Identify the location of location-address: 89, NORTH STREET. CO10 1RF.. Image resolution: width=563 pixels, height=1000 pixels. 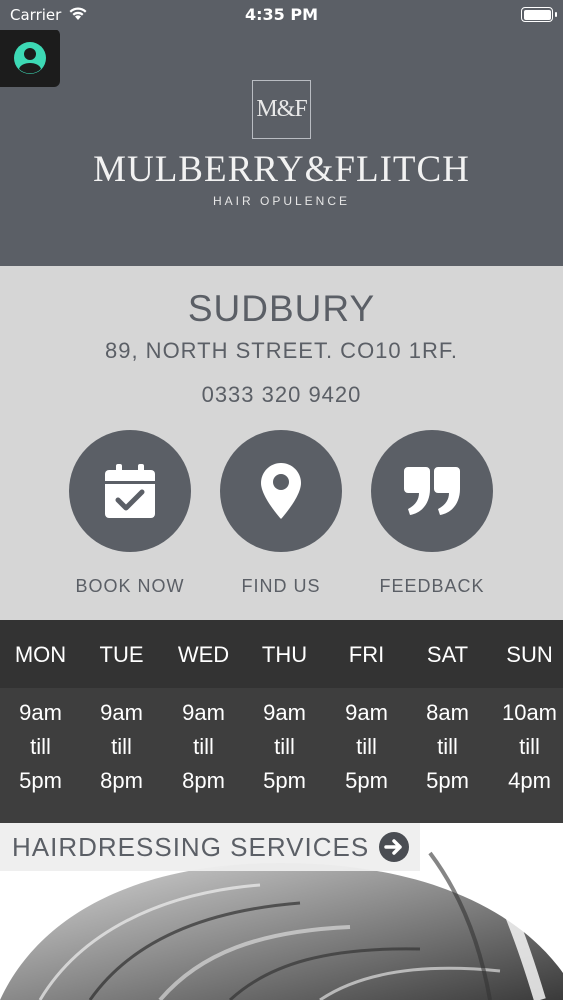
(281, 350).